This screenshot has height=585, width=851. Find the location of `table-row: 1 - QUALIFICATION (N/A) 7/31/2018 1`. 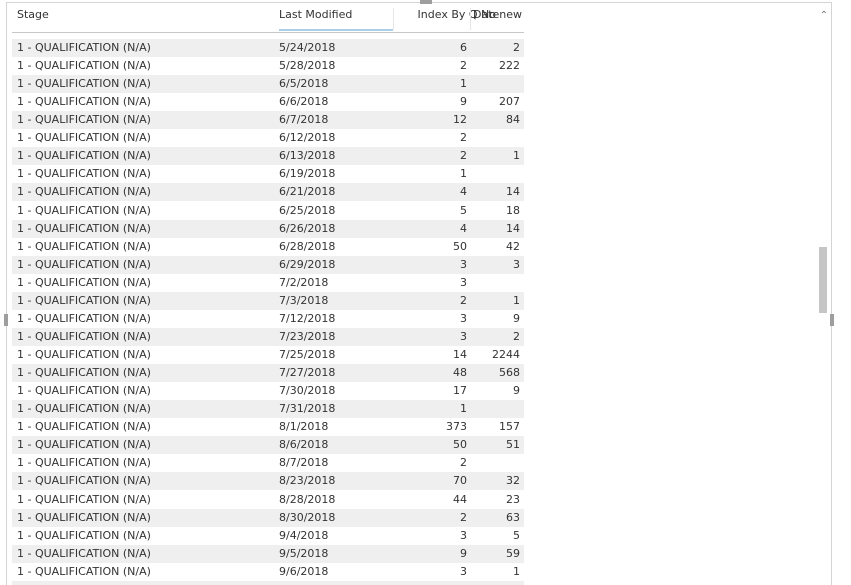

table-row: 1 - QUALIFICATION (N/A) 7/31/2018 1 is located at coordinates (268, 409).